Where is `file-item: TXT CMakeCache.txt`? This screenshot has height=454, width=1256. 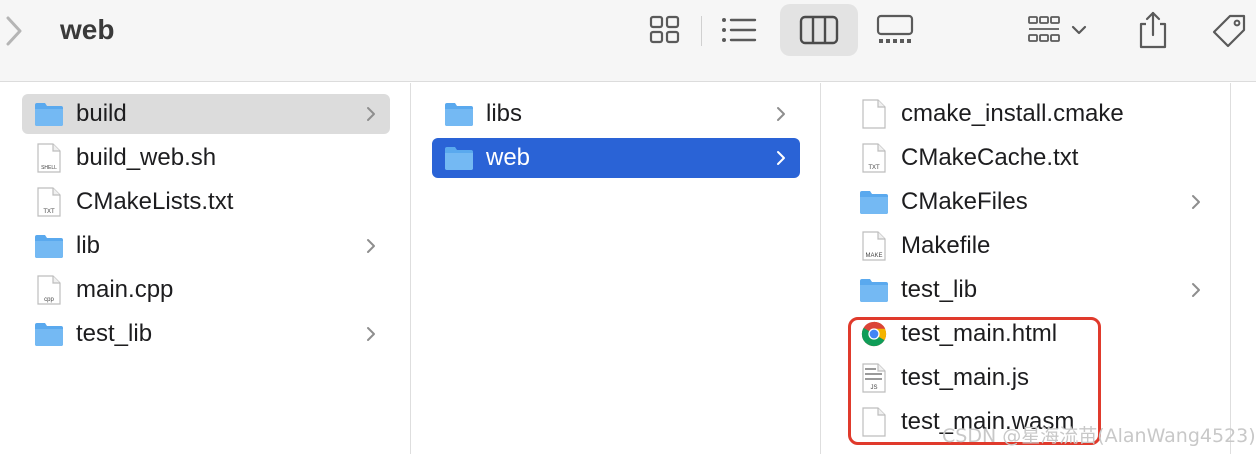 file-item: TXT CMakeCache.txt is located at coordinates (1031, 158).